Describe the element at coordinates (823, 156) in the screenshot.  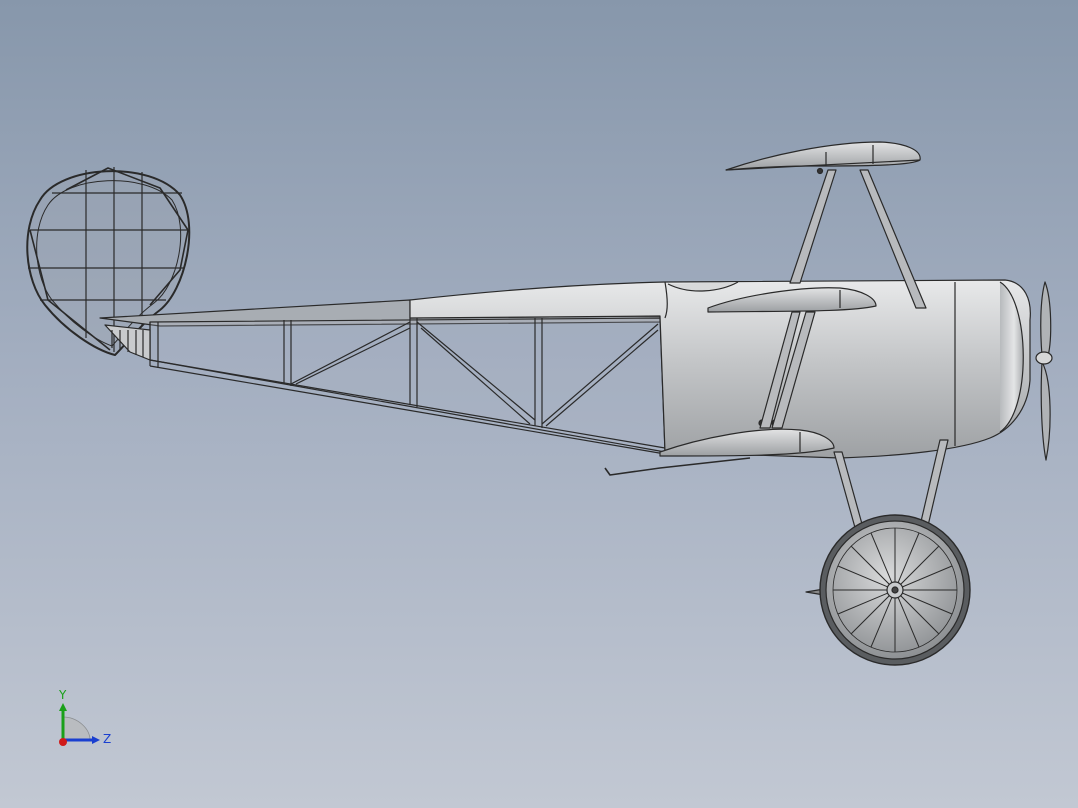
I see `upper-wing` at that location.